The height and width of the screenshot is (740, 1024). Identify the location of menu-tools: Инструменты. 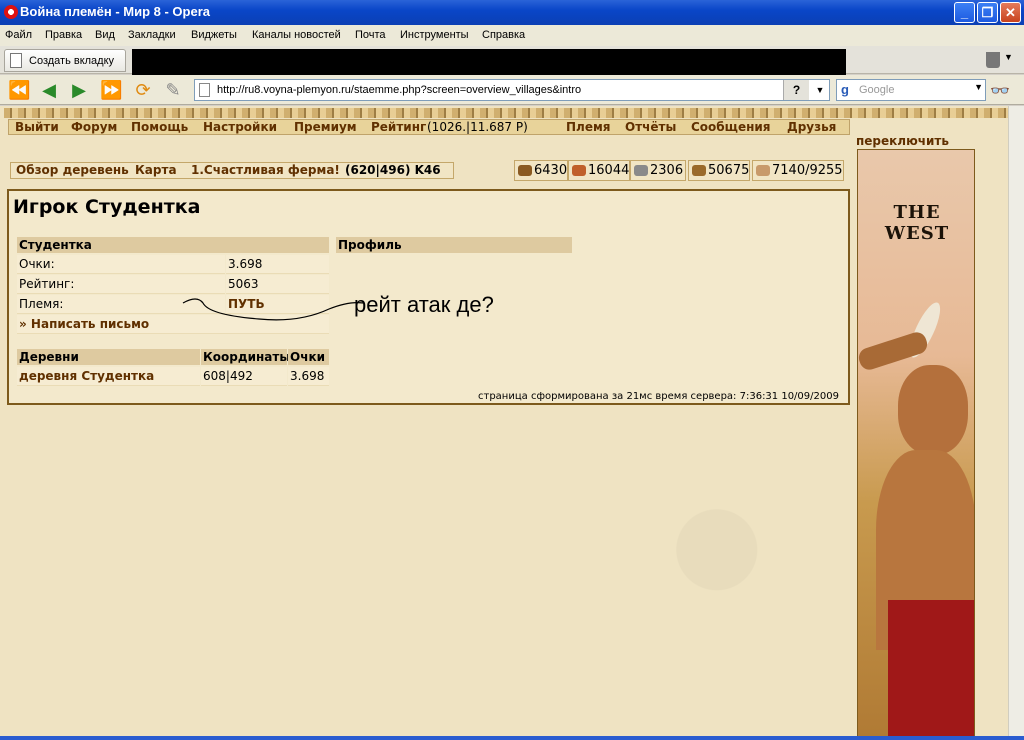
(434, 35).